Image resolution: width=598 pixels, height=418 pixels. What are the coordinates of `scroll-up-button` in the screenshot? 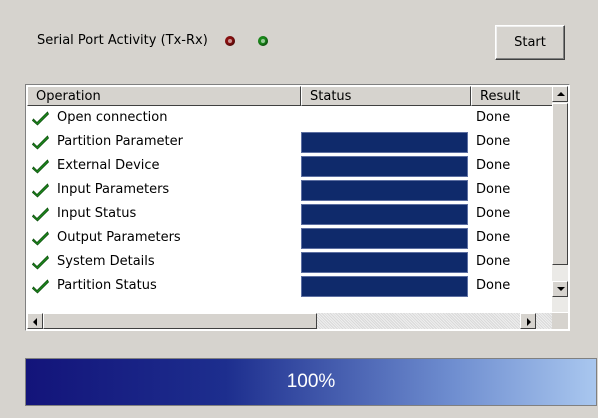 It's located at (560, 94).